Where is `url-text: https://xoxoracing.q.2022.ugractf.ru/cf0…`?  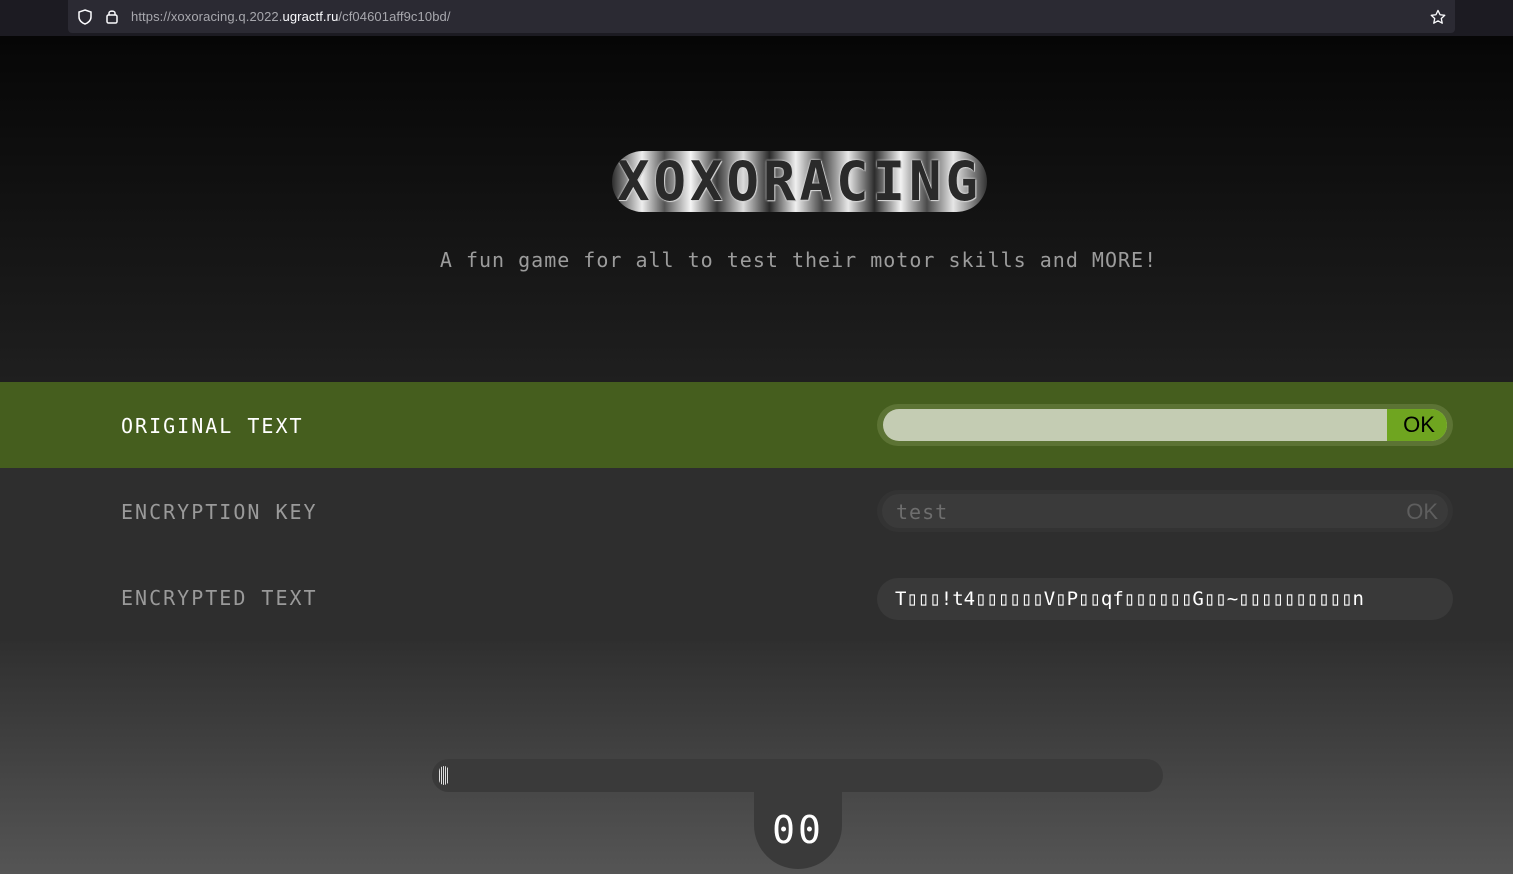 url-text: https://xoxoracing.q.2022.ugractf.ru/cf0… is located at coordinates (291, 16).